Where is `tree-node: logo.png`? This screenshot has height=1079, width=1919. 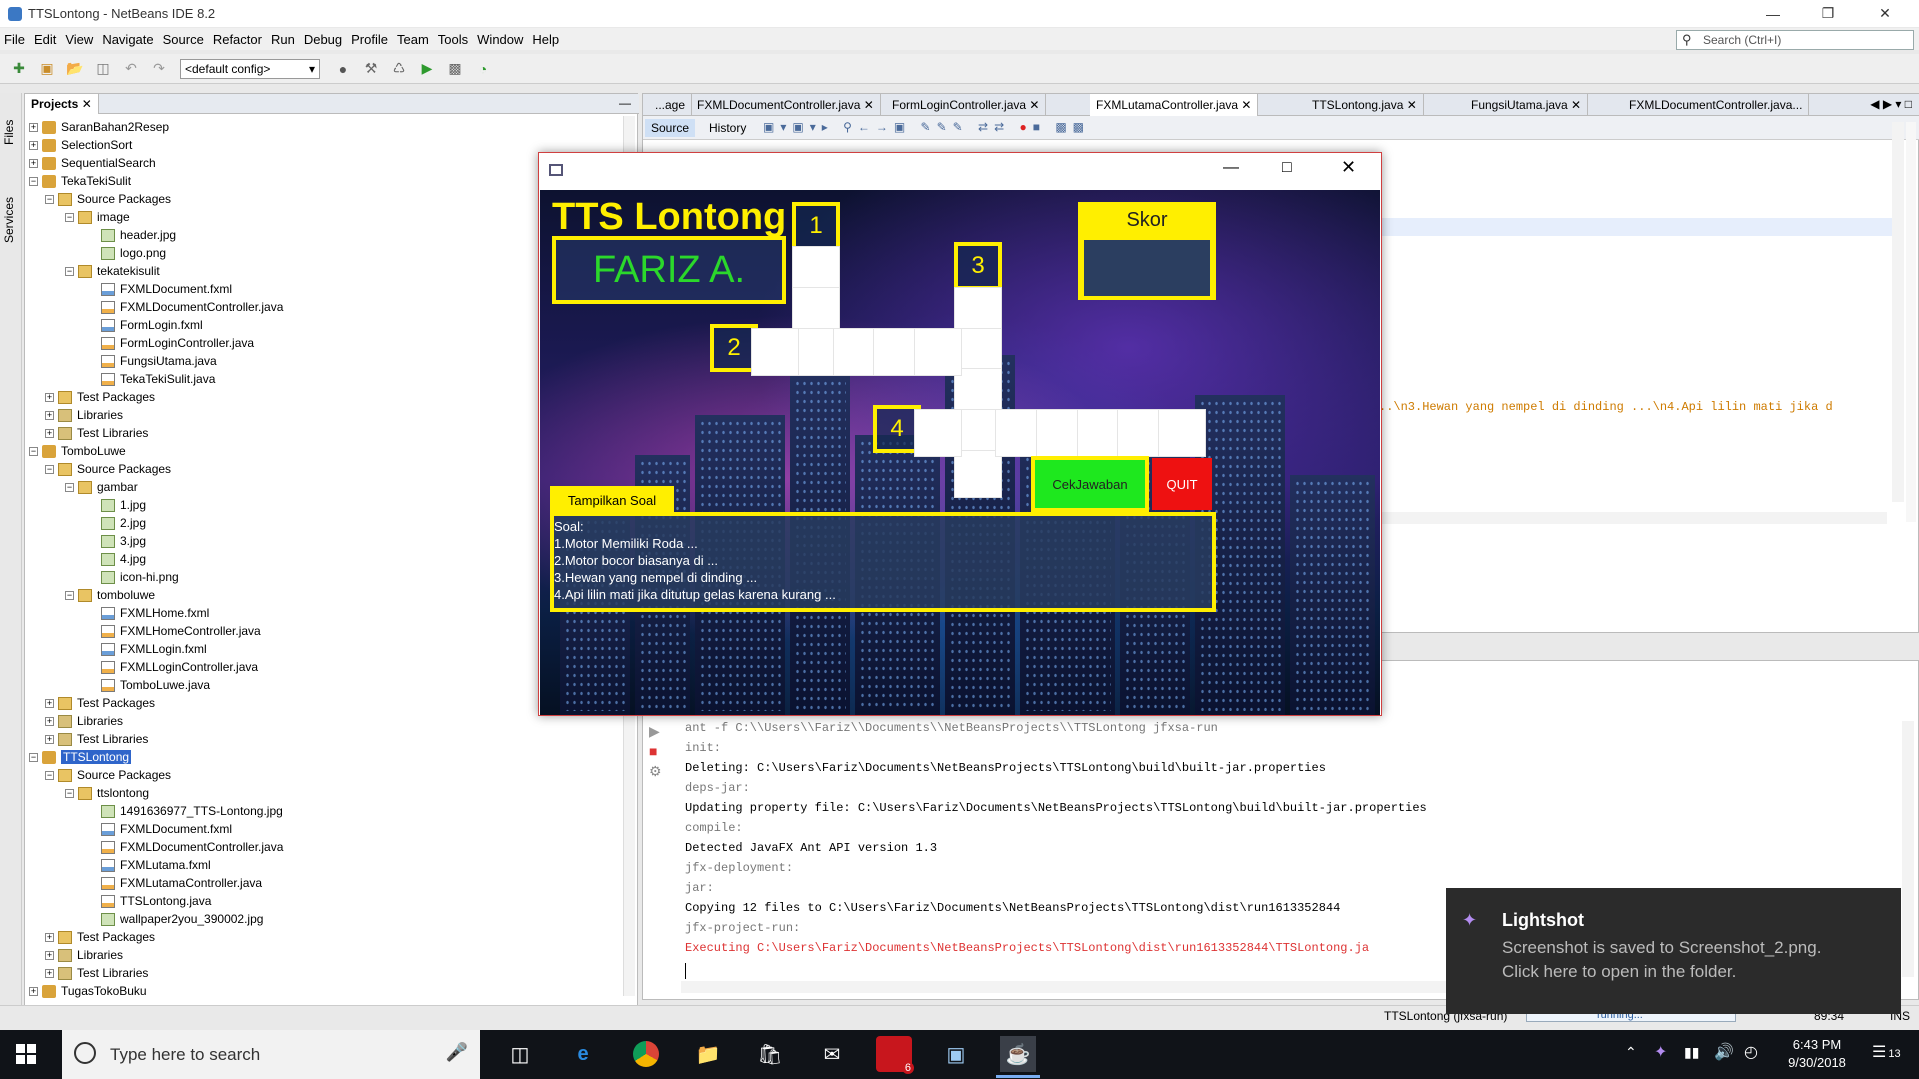
tree-node: logo.png is located at coordinates (133, 253).